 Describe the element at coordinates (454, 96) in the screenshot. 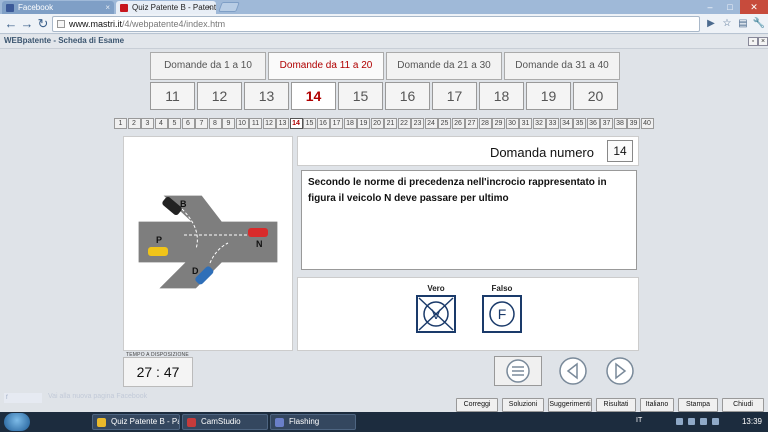

I see `question-button: 17` at that location.